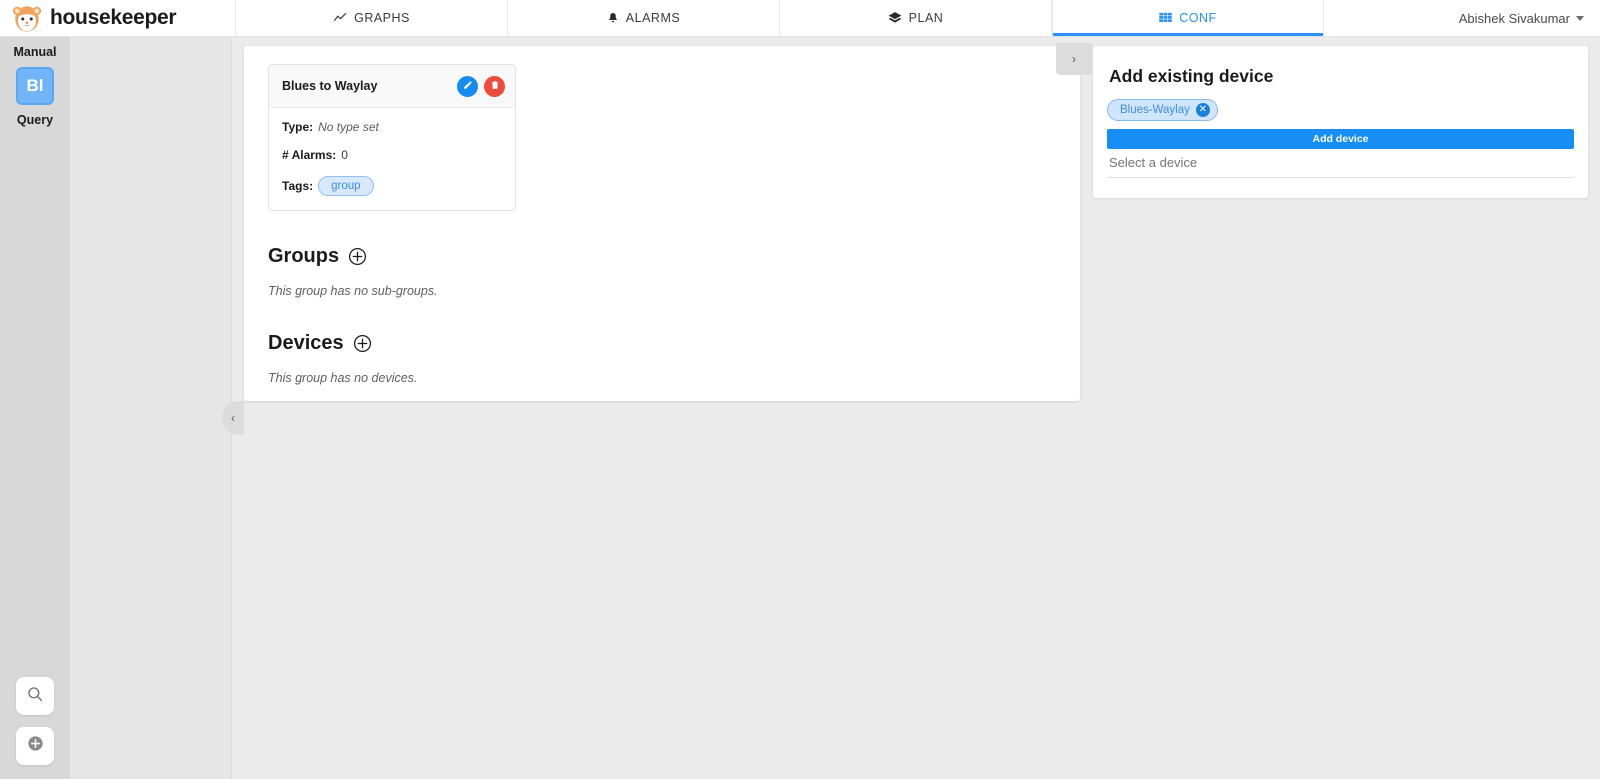 The width and height of the screenshot is (1600, 779). What do you see at coordinates (113, 17) in the screenshot?
I see `brand-name: housekeeper` at bounding box center [113, 17].